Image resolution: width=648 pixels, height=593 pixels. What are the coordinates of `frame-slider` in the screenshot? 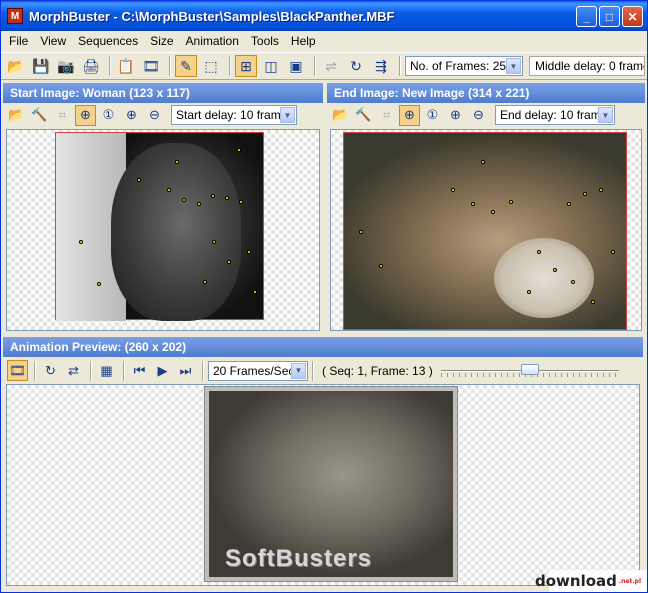 It's located at (529, 371).